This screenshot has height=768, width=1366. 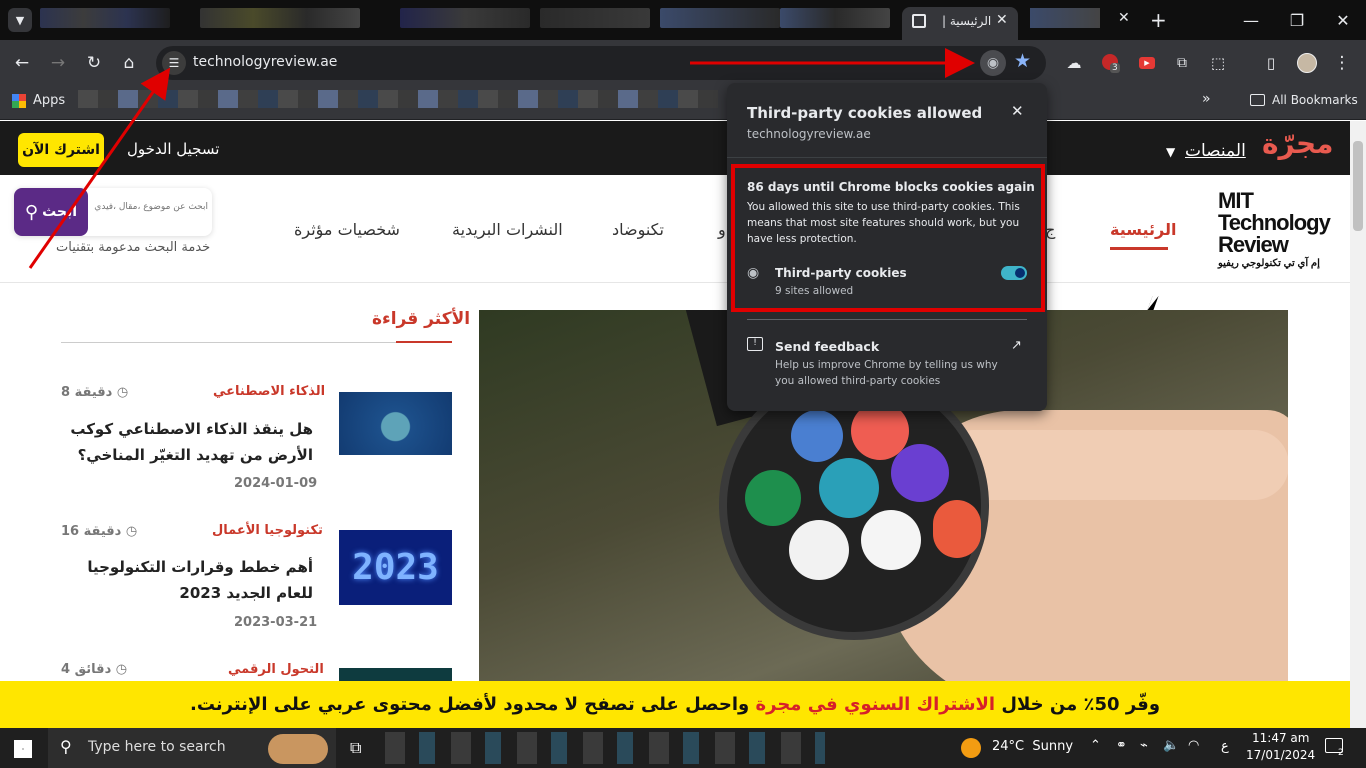 I want to click on language-indicator: ع, so click(x=1225, y=746).